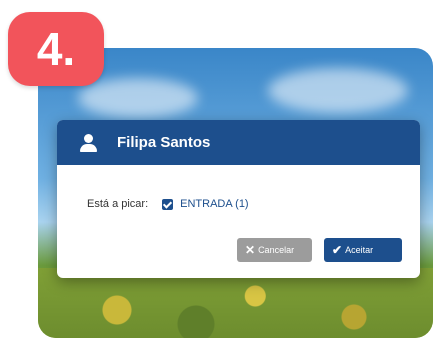 The width and height of the screenshot is (435, 338). Describe the element at coordinates (118, 204) in the screenshot. I see `picking-label: Está a picar:` at that location.